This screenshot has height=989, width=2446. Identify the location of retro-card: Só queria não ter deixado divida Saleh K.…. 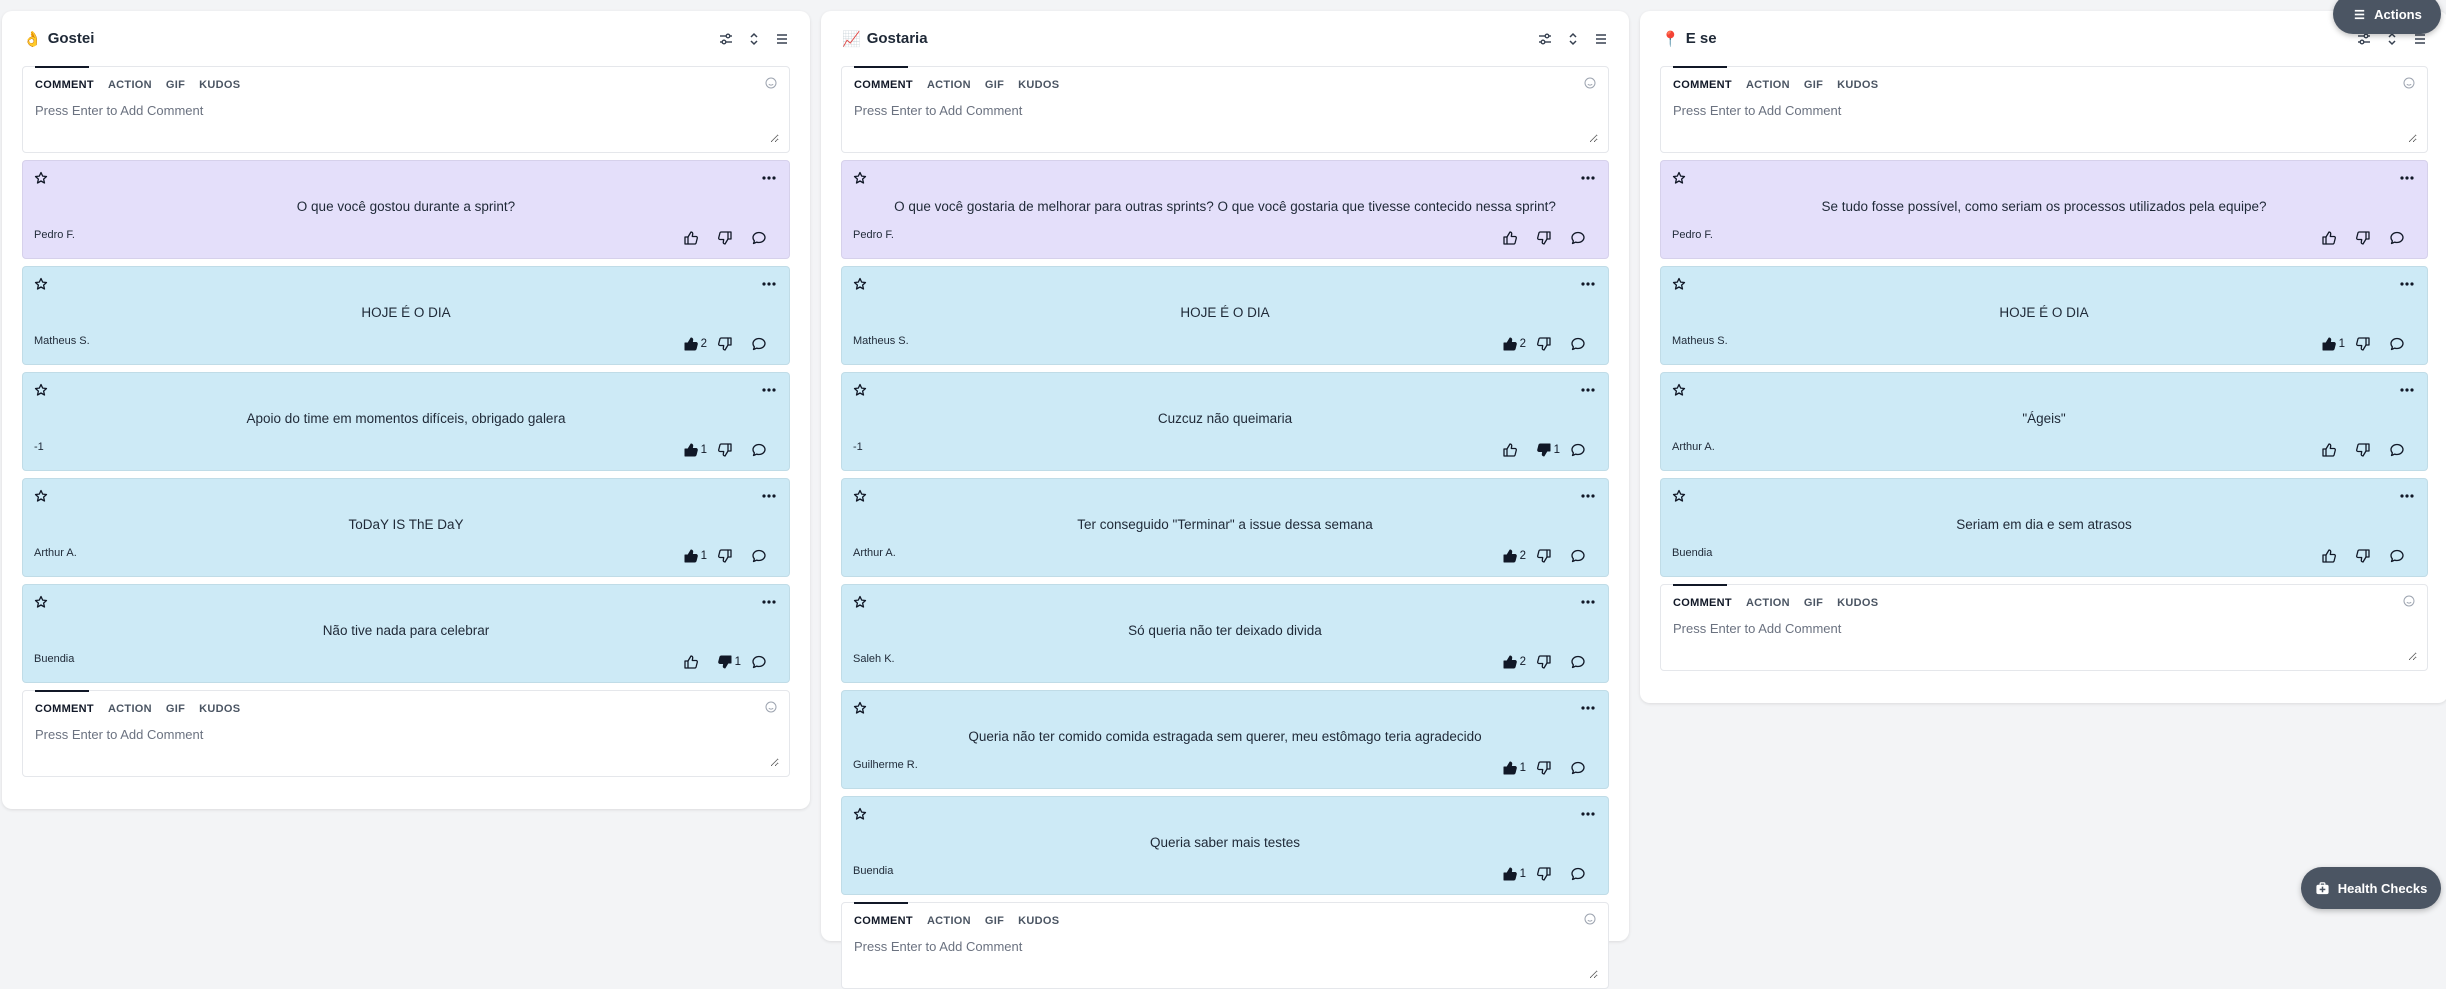
(1225, 633).